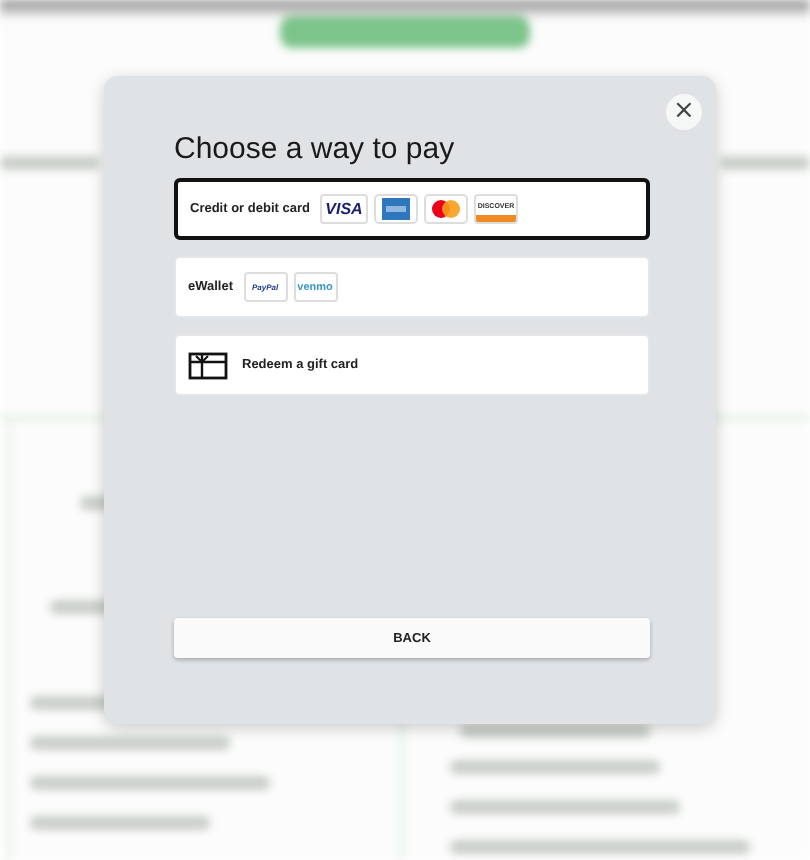 This screenshot has height=860, width=810. I want to click on card-logo: VISA, so click(343, 209).